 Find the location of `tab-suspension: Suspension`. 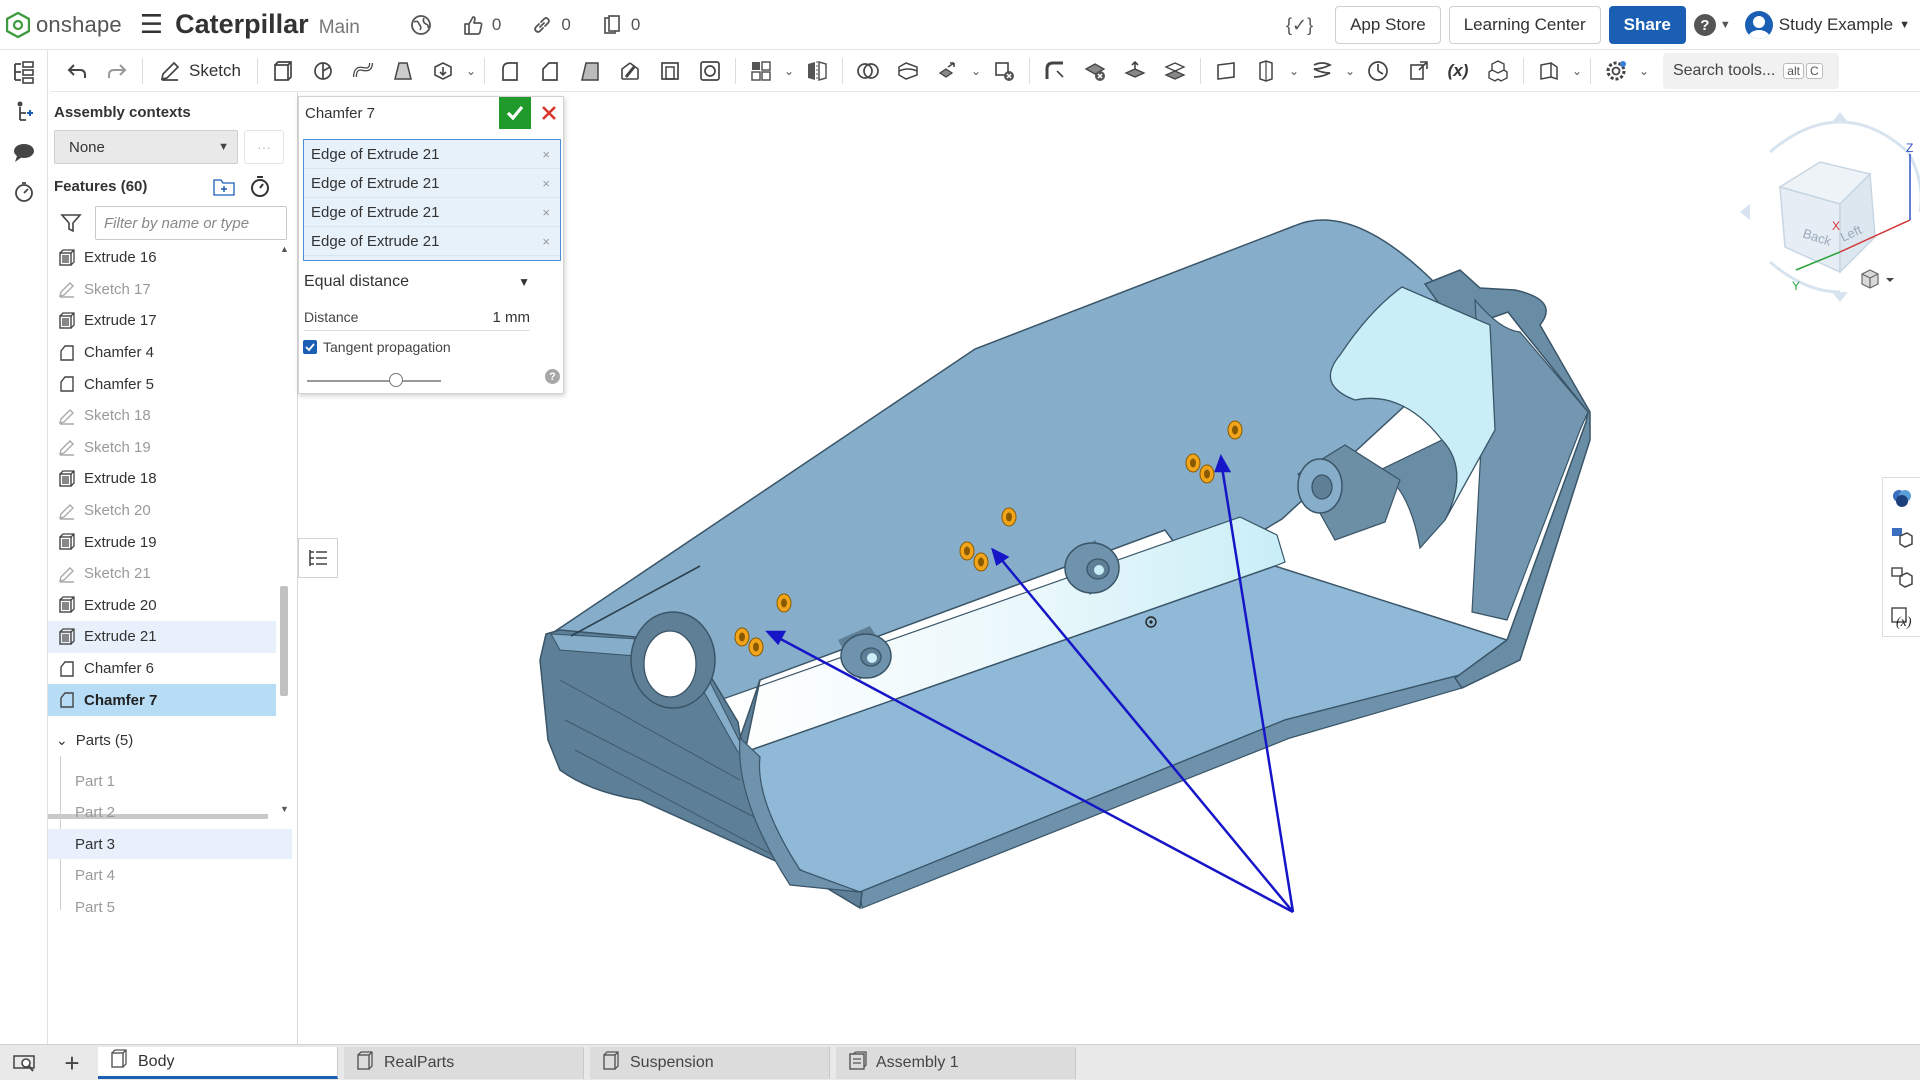

tab-suspension: Suspension is located at coordinates (710, 1063).